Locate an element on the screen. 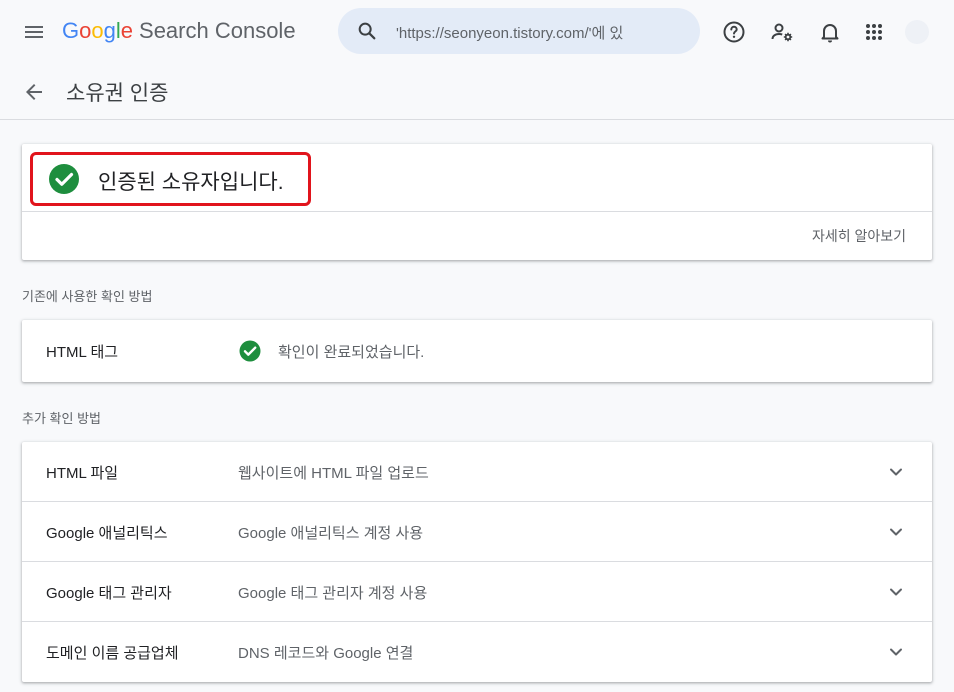 The width and height of the screenshot is (954, 692). divider is located at coordinates (477, 211).